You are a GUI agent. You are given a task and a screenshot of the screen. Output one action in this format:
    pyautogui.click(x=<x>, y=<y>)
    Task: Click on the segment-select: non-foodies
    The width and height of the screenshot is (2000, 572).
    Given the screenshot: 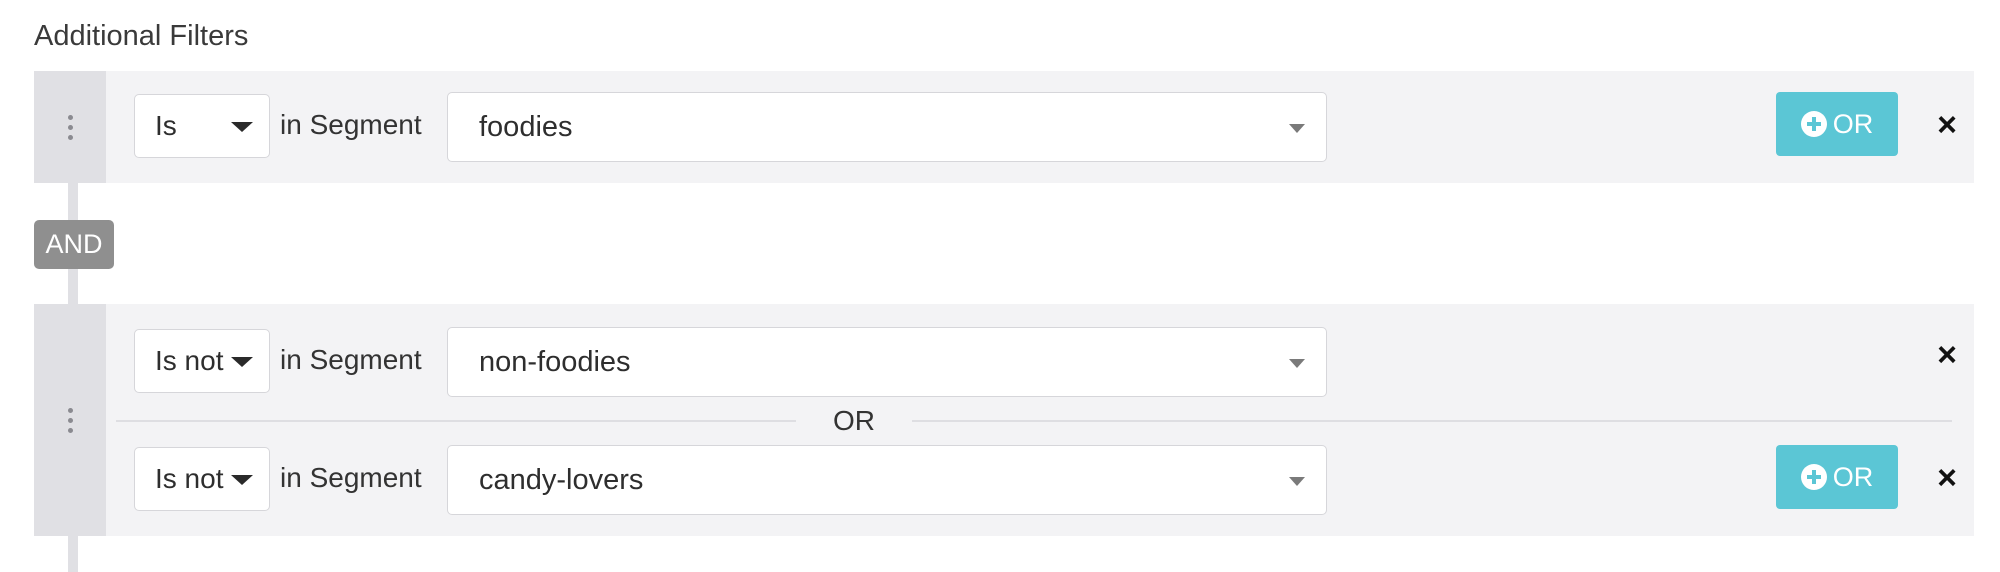 What is the action you would take?
    pyautogui.click(x=887, y=362)
    